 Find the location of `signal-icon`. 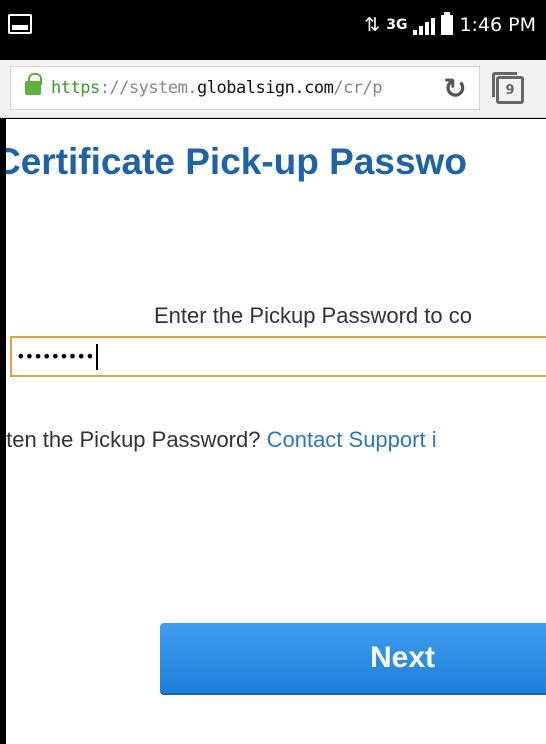

signal-icon is located at coordinates (424, 25).